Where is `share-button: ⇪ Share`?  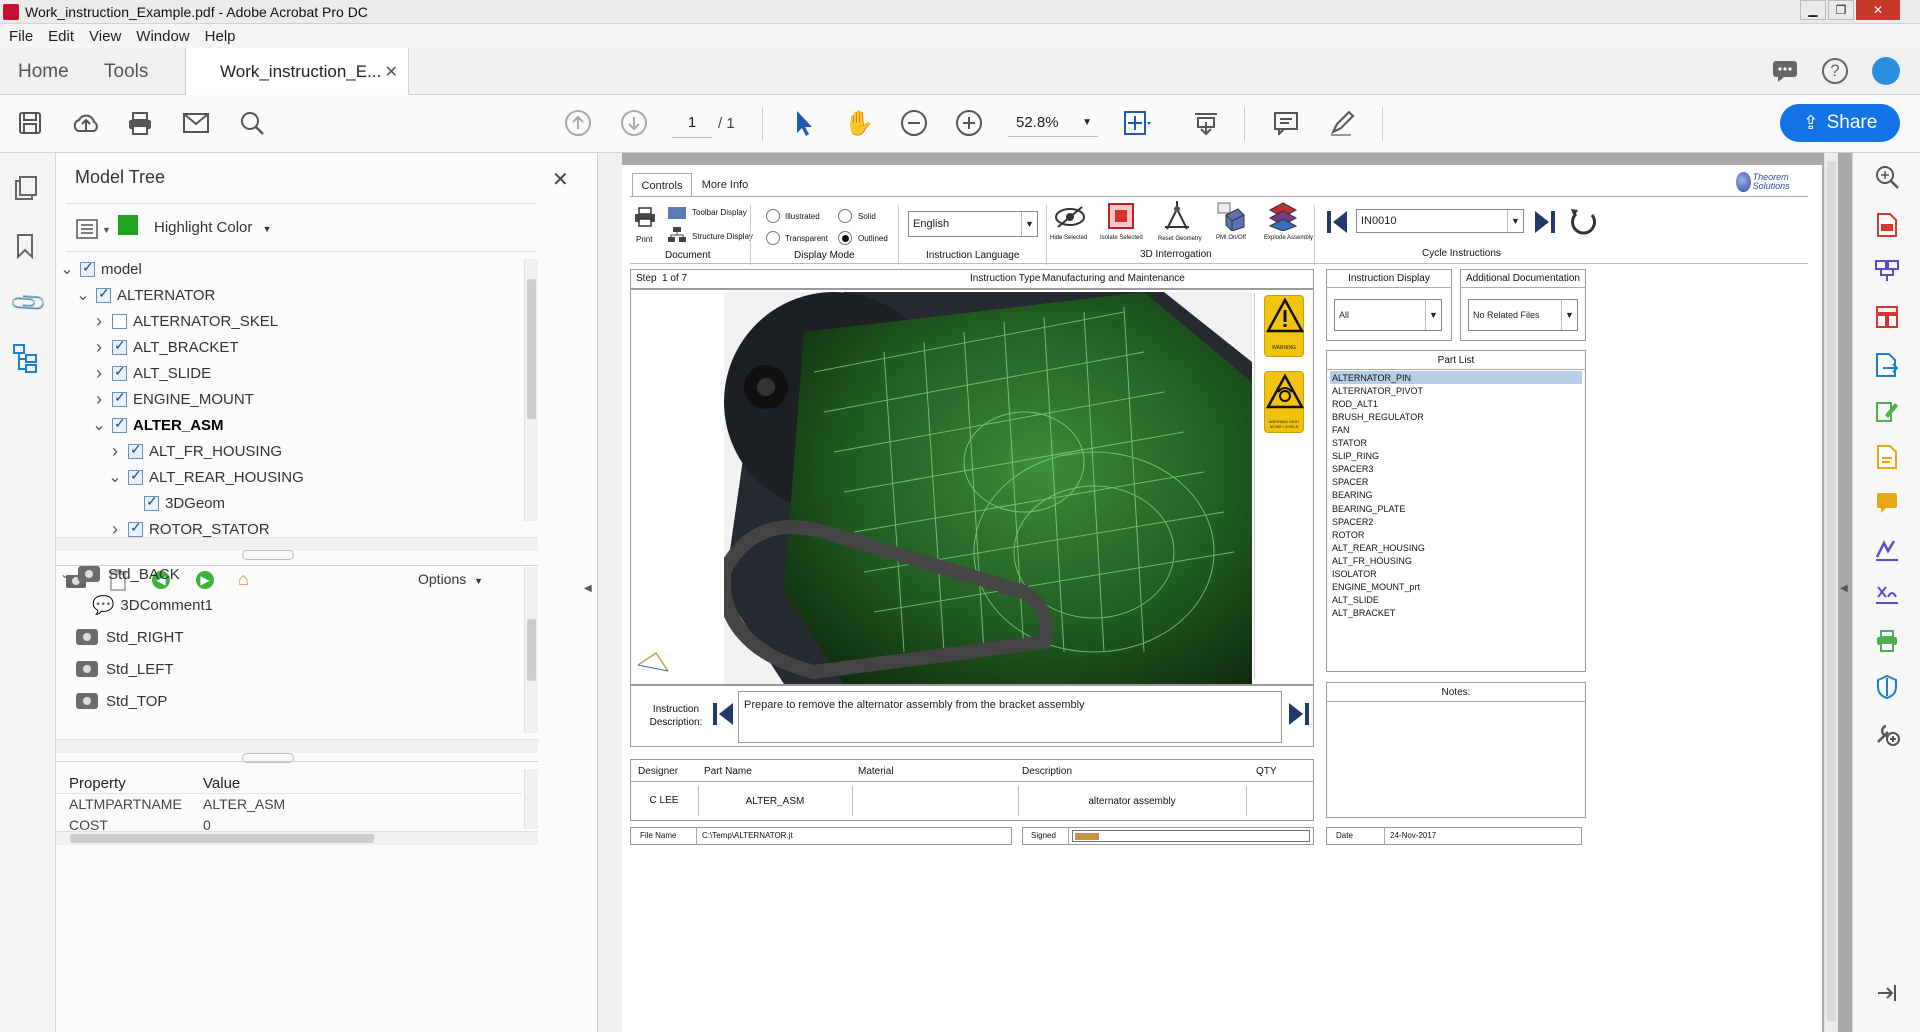
share-button: ⇪ Share is located at coordinates (1840, 123).